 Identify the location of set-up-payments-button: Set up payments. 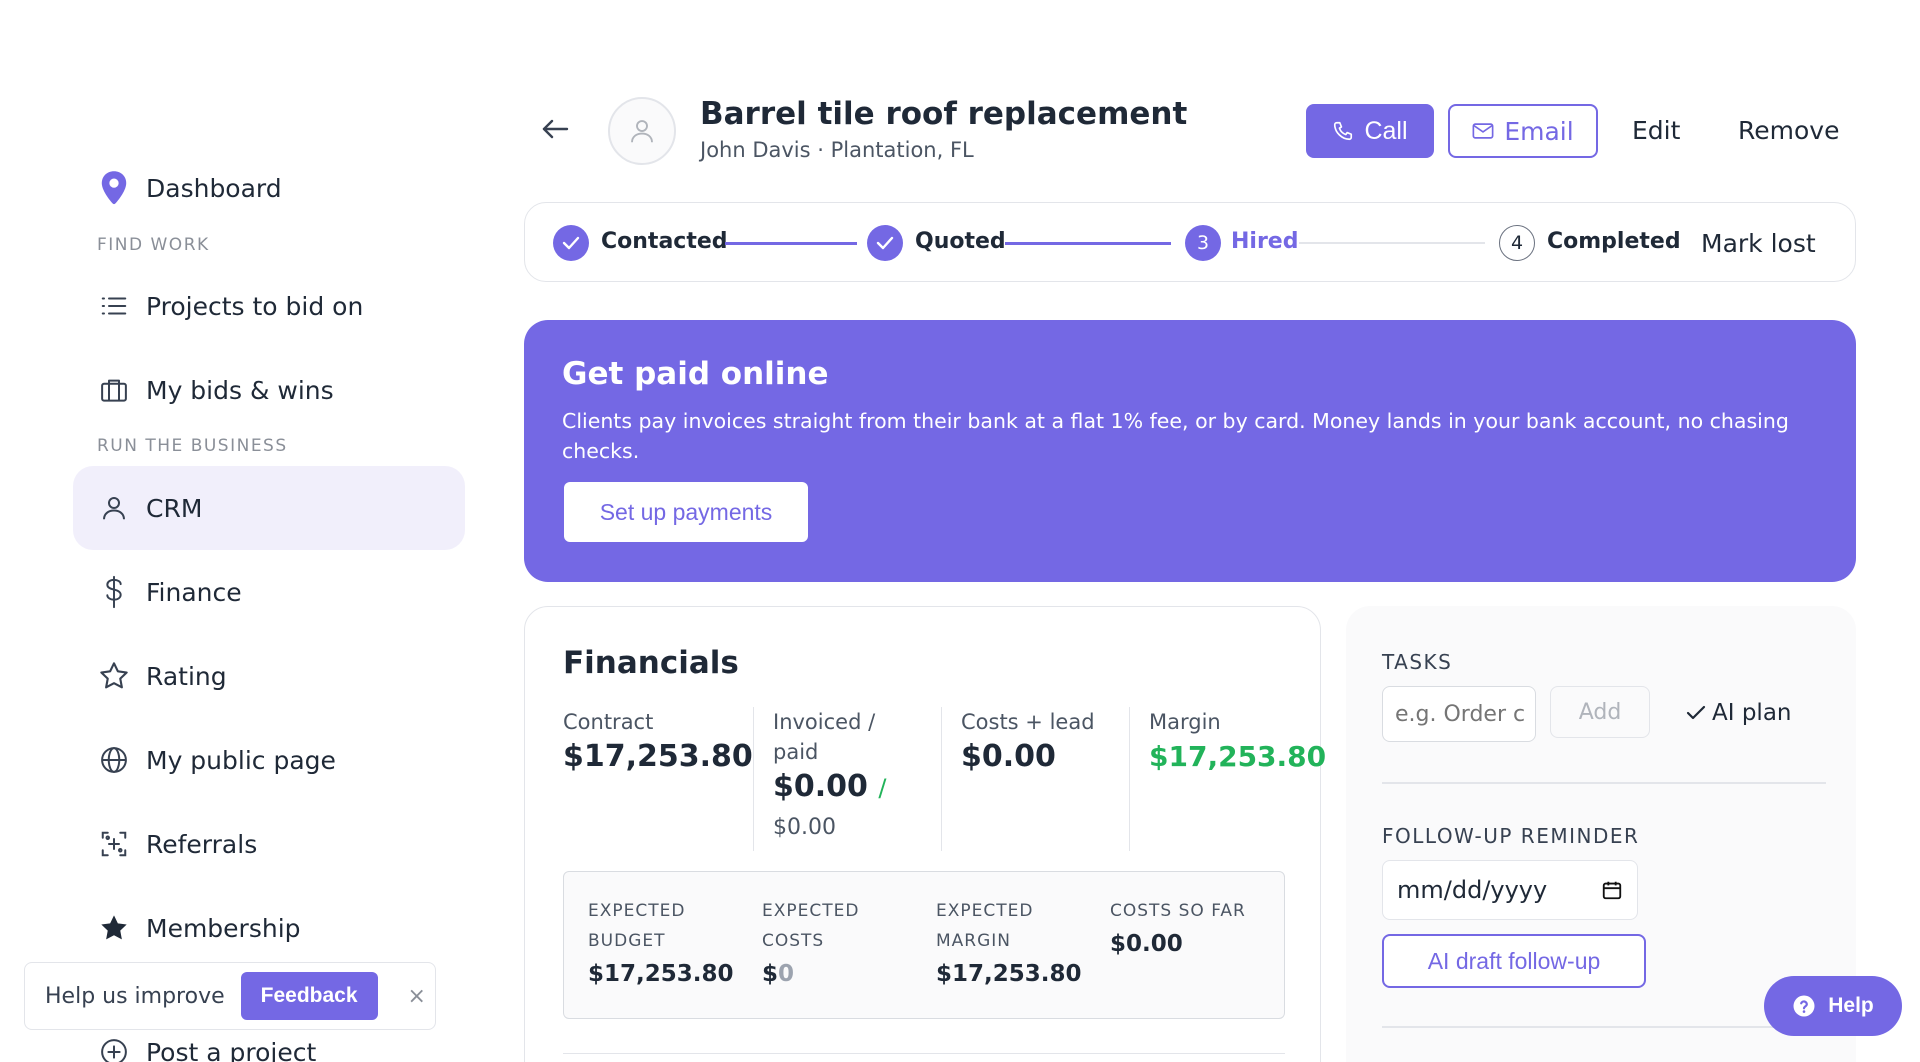
(686, 512).